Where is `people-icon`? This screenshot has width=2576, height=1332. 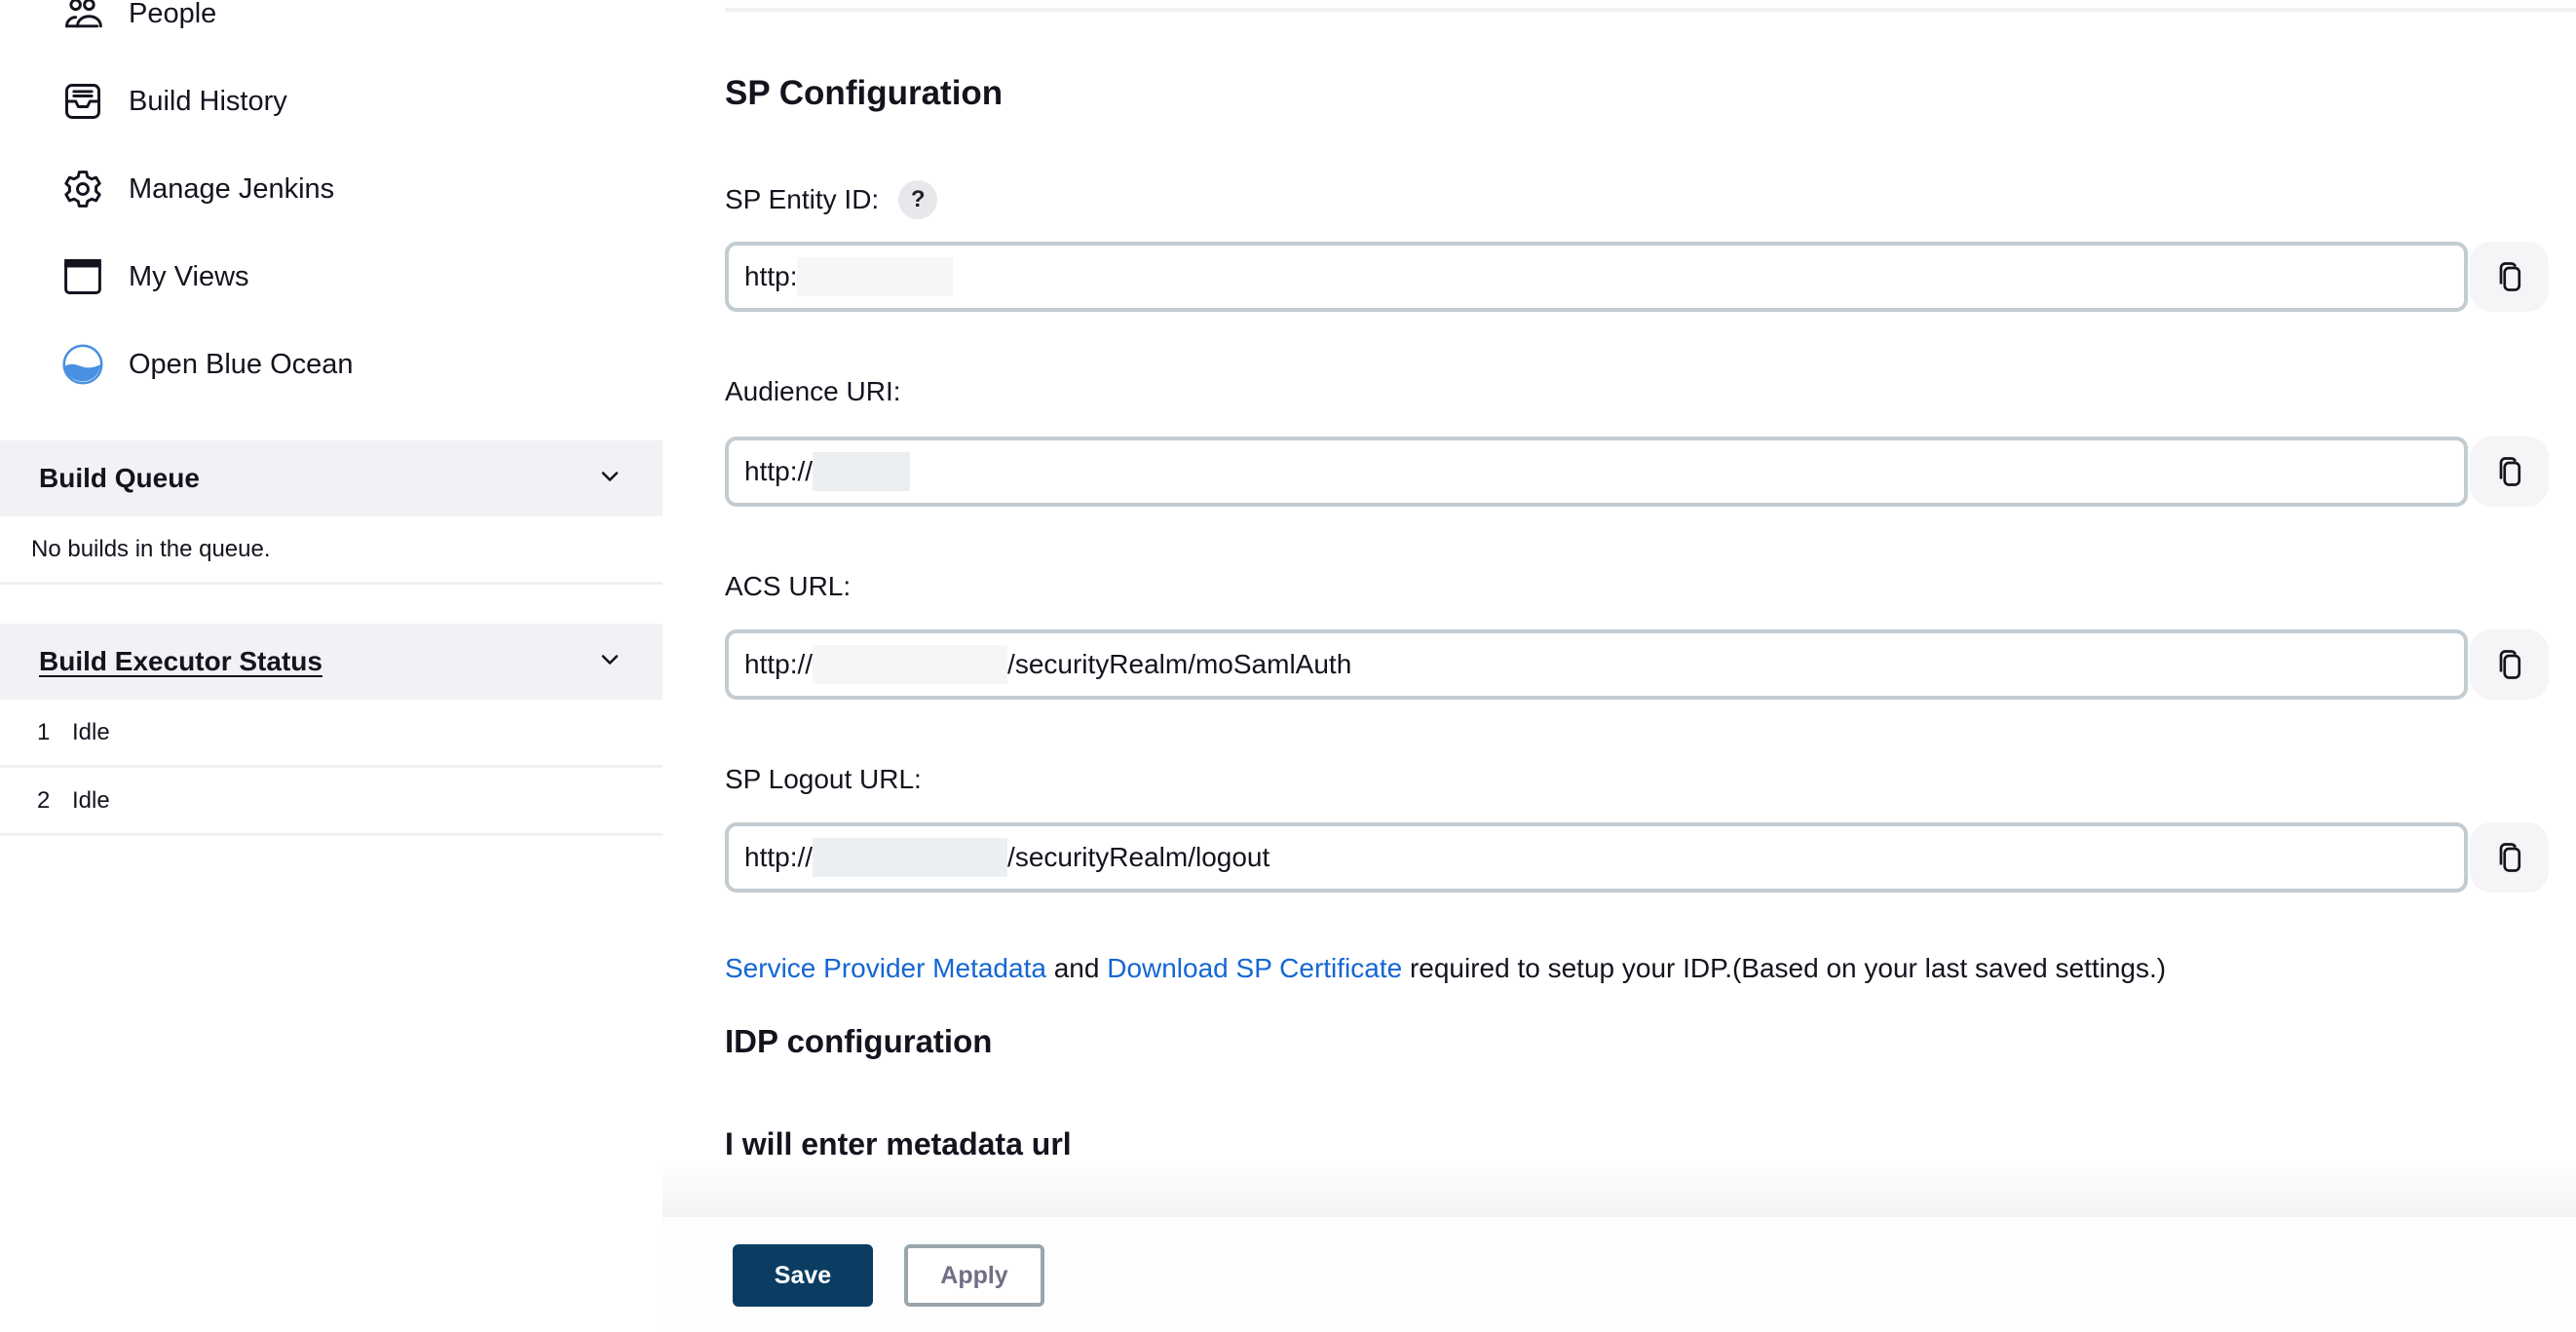 people-icon is located at coordinates (82, 18).